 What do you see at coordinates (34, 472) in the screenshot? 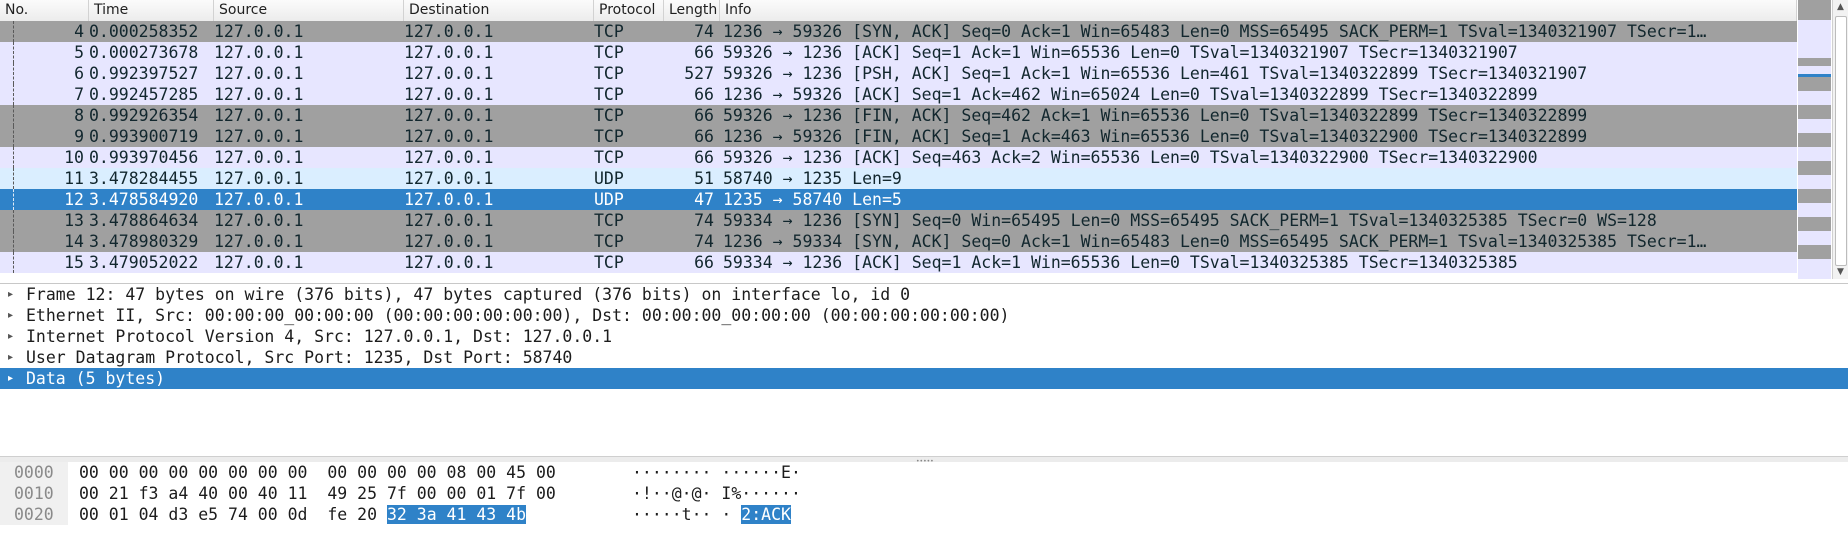
I see `bytes-offset: 0000` at bounding box center [34, 472].